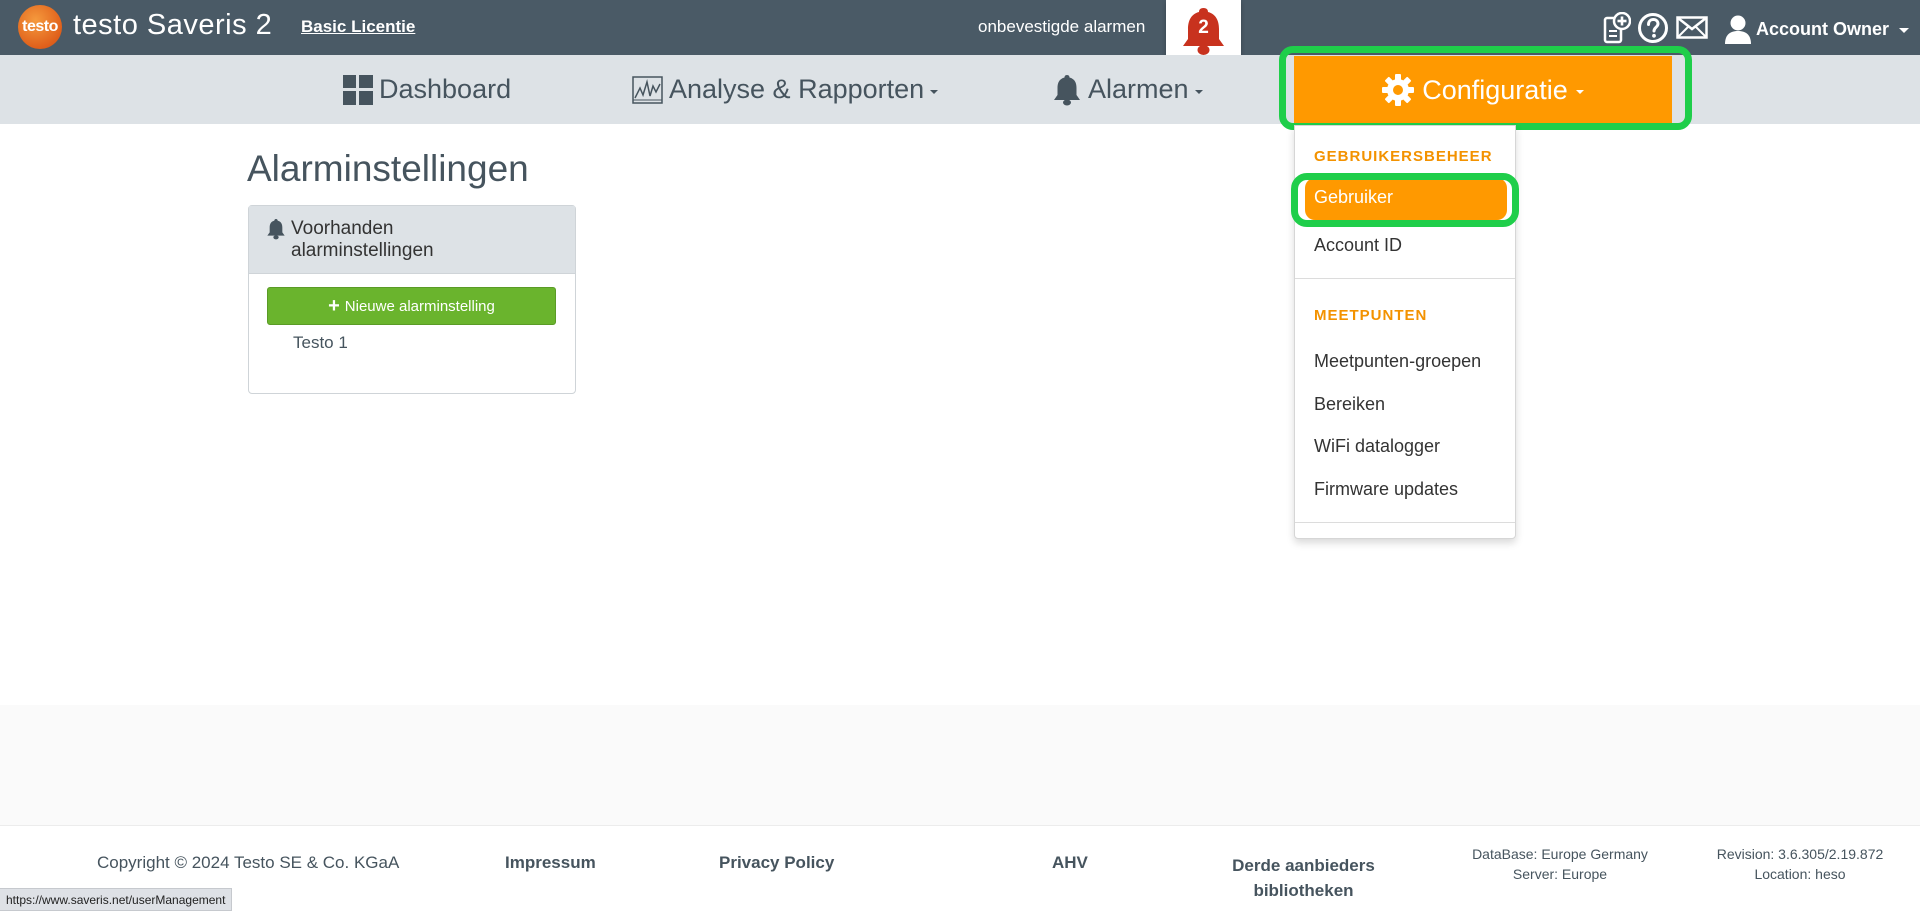 The width and height of the screenshot is (1920, 911). What do you see at coordinates (1397, 361) in the screenshot?
I see `menu-item-measuring-point-groups: Meetpunten-groepen` at bounding box center [1397, 361].